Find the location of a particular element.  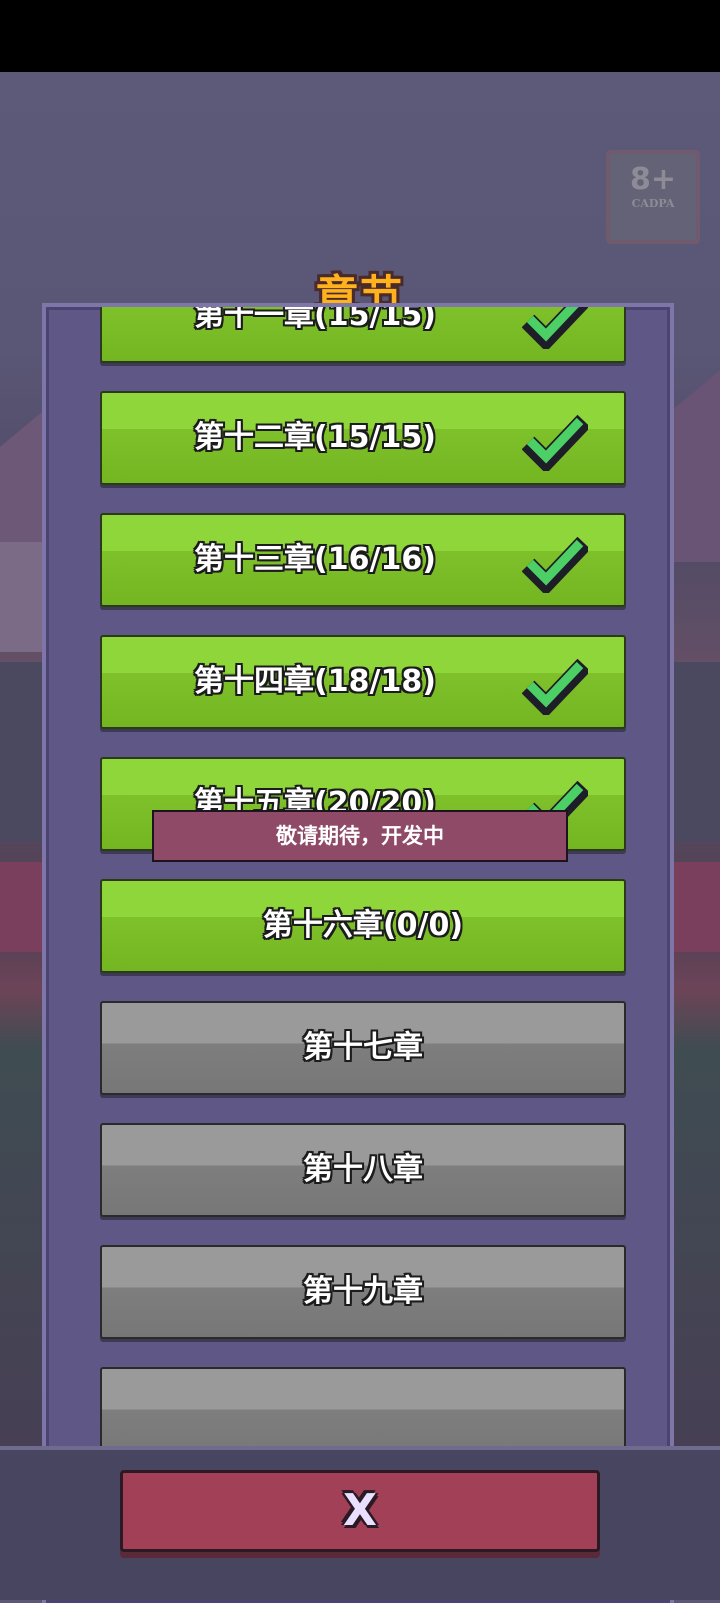

chapter-item: 第十八章 is located at coordinates (363, 1170).